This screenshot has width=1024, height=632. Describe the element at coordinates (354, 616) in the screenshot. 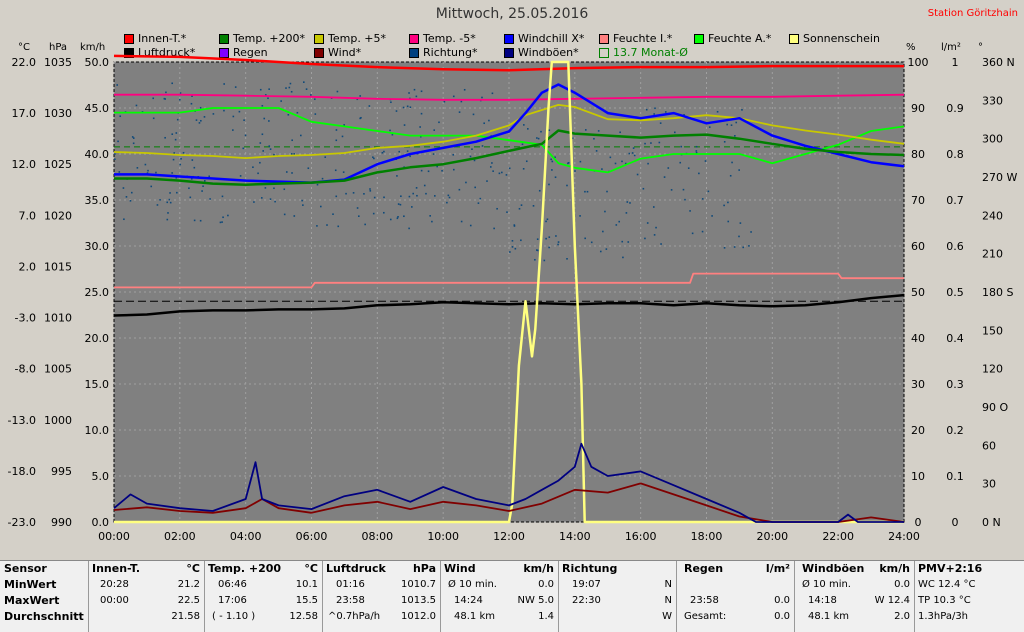

I see `druck-trend: ^0.7hPa/h` at that location.